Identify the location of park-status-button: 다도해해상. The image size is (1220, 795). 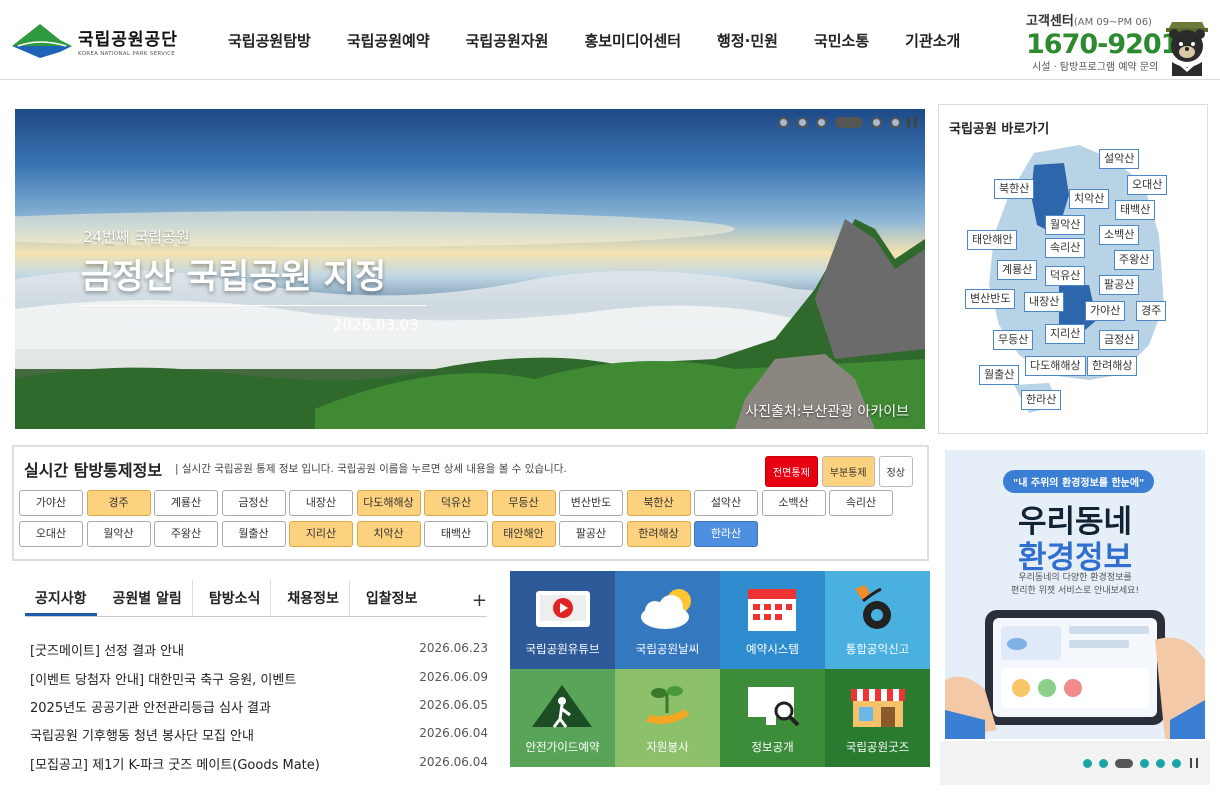
(388, 503).